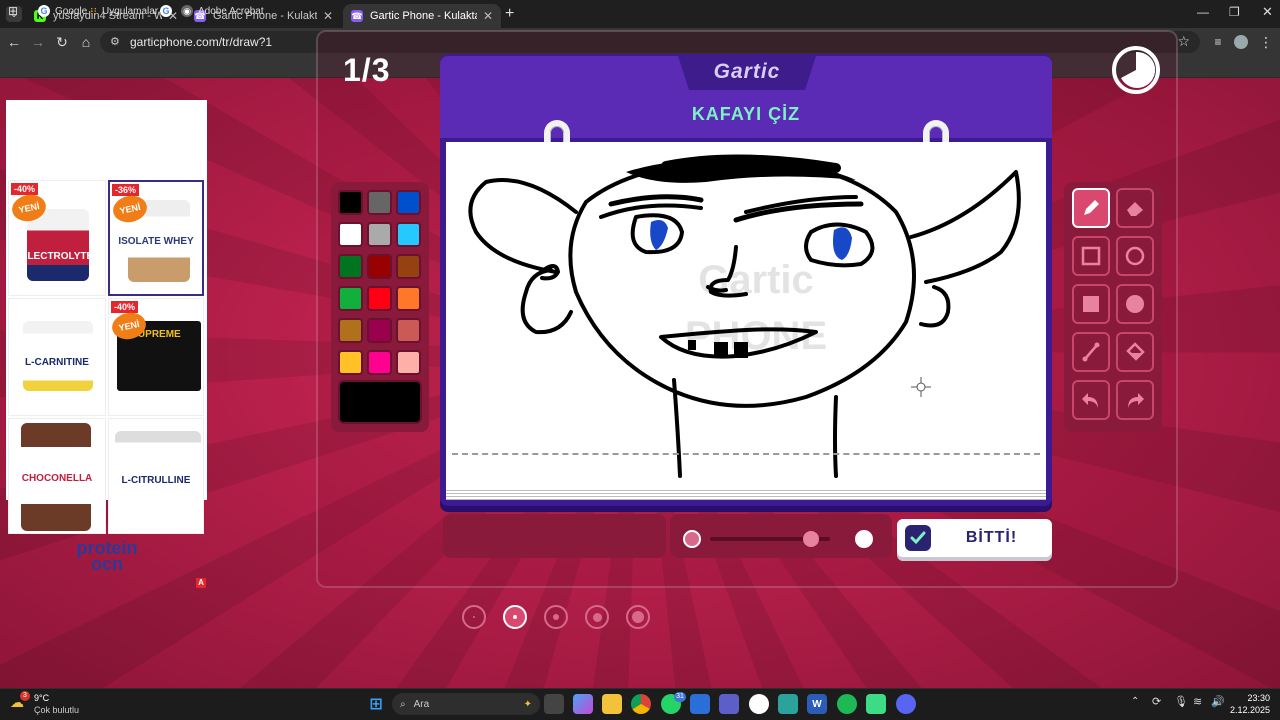 The width and height of the screenshot is (1280, 720). I want to click on photos-icon, so click(788, 704).